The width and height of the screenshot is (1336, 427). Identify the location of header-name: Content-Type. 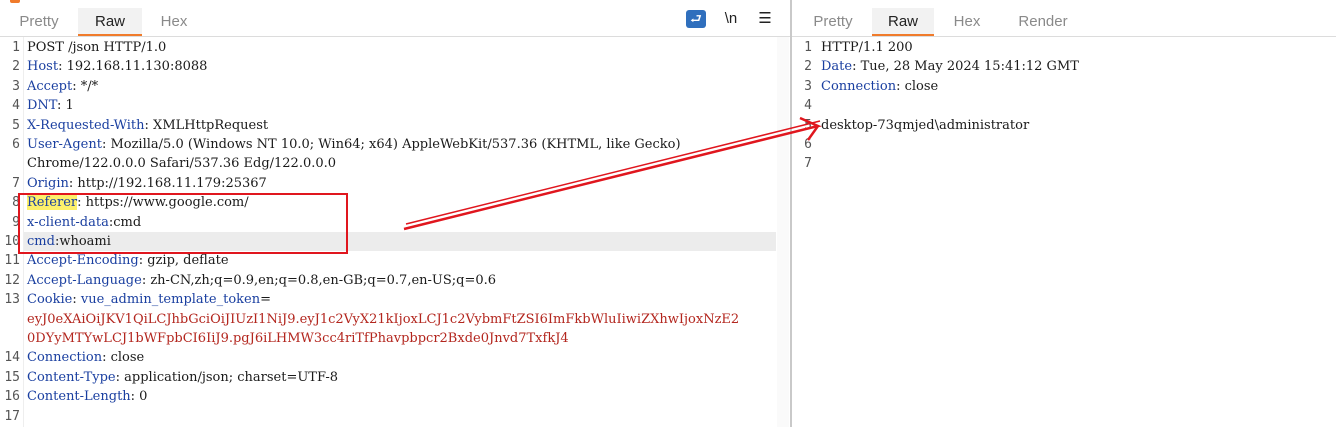
(71, 377).